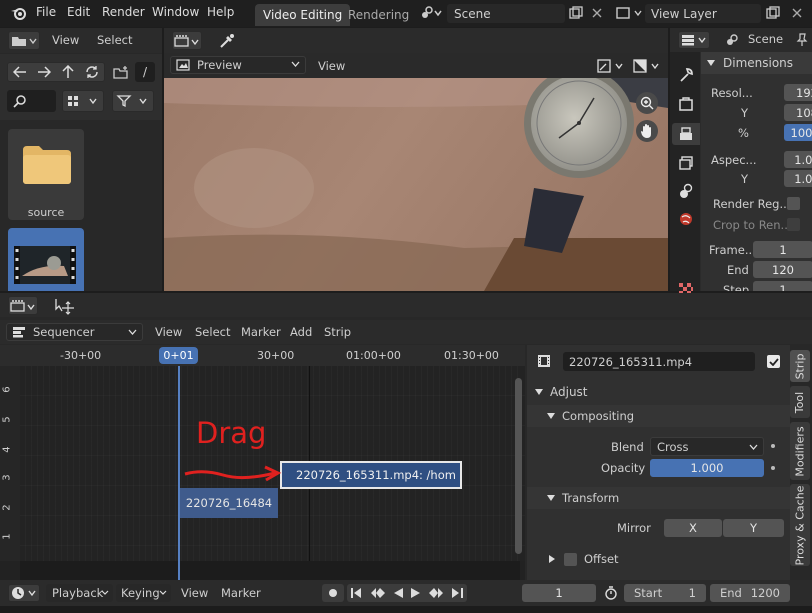 This screenshot has width=812, height=613. Describe the element at coordinates (506, 13) in the screenshot. I see `scene-name-field: Scene` at that location.